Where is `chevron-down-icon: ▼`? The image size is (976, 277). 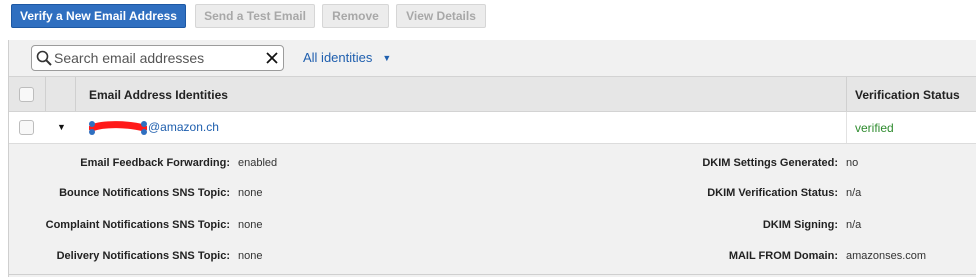
chevron-down-icon: ▼ is located at coordinates (387, 57).